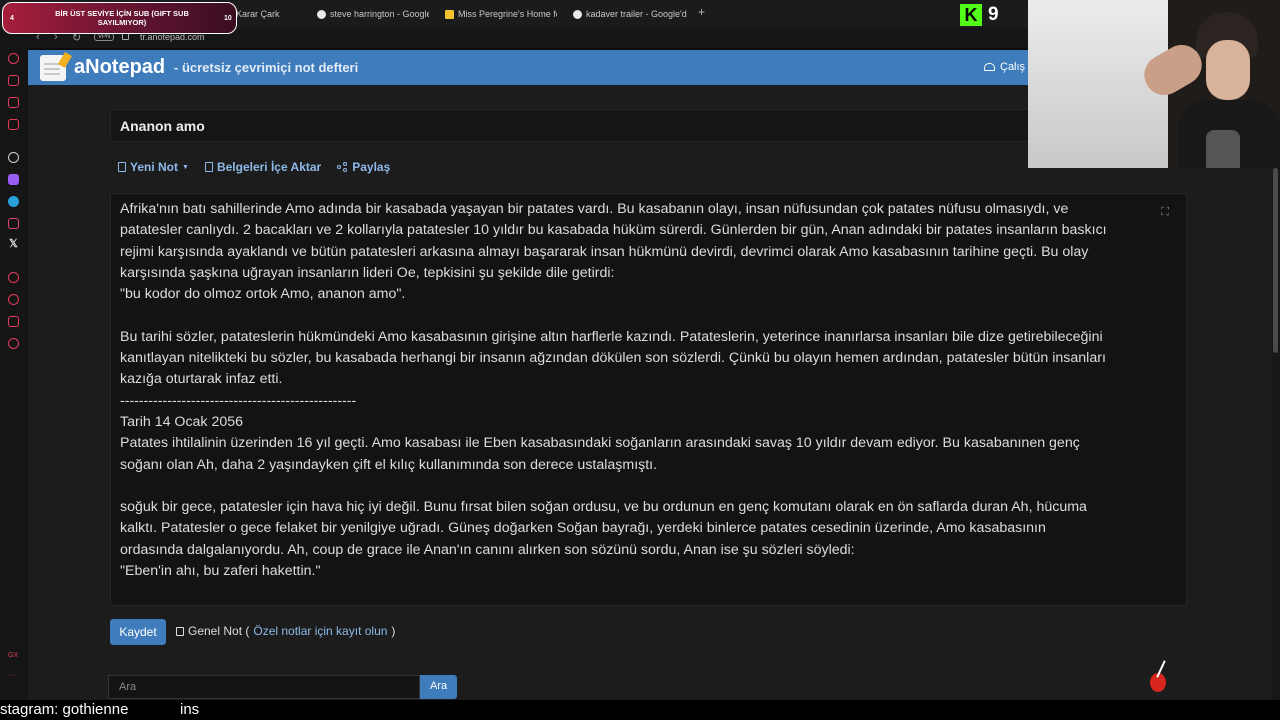  I want to click on browser-tab: kadaver trailer - Google'd, so click(631, 14).